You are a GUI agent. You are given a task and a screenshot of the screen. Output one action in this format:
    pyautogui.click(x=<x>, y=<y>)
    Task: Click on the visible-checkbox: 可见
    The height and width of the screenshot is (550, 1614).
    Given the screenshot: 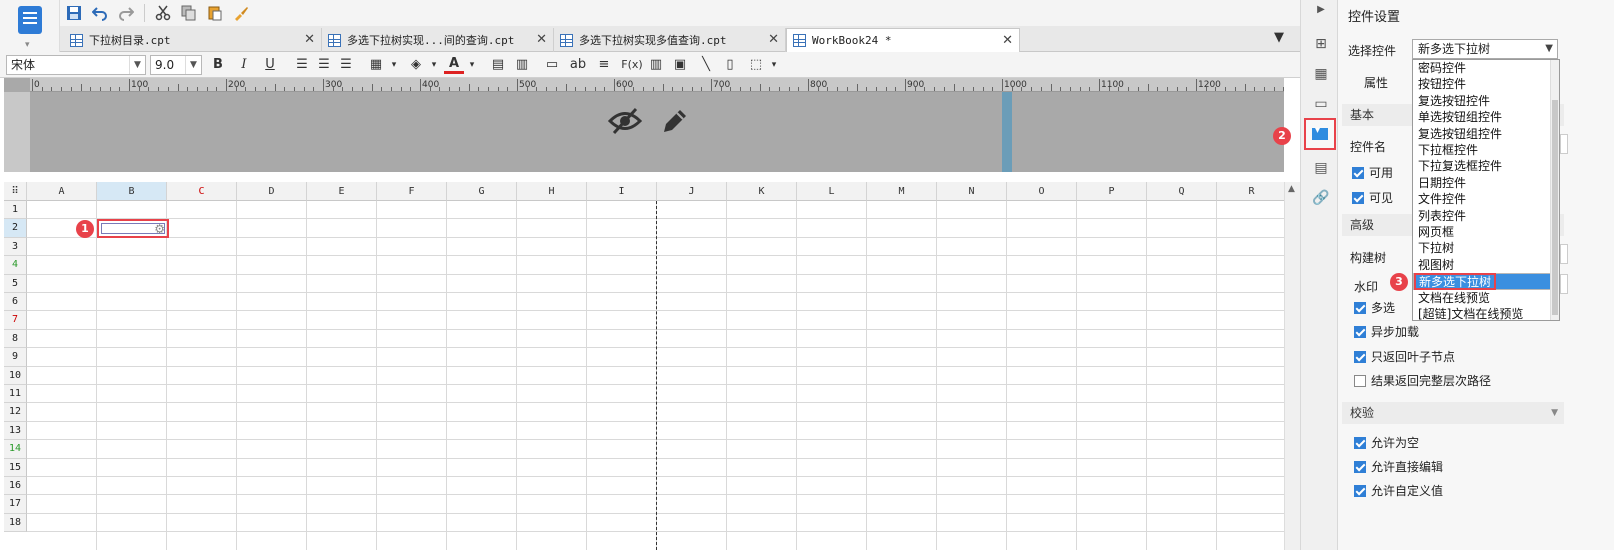 What is the action you would take?
    pyautogui.click(x=1372, y=197)
    